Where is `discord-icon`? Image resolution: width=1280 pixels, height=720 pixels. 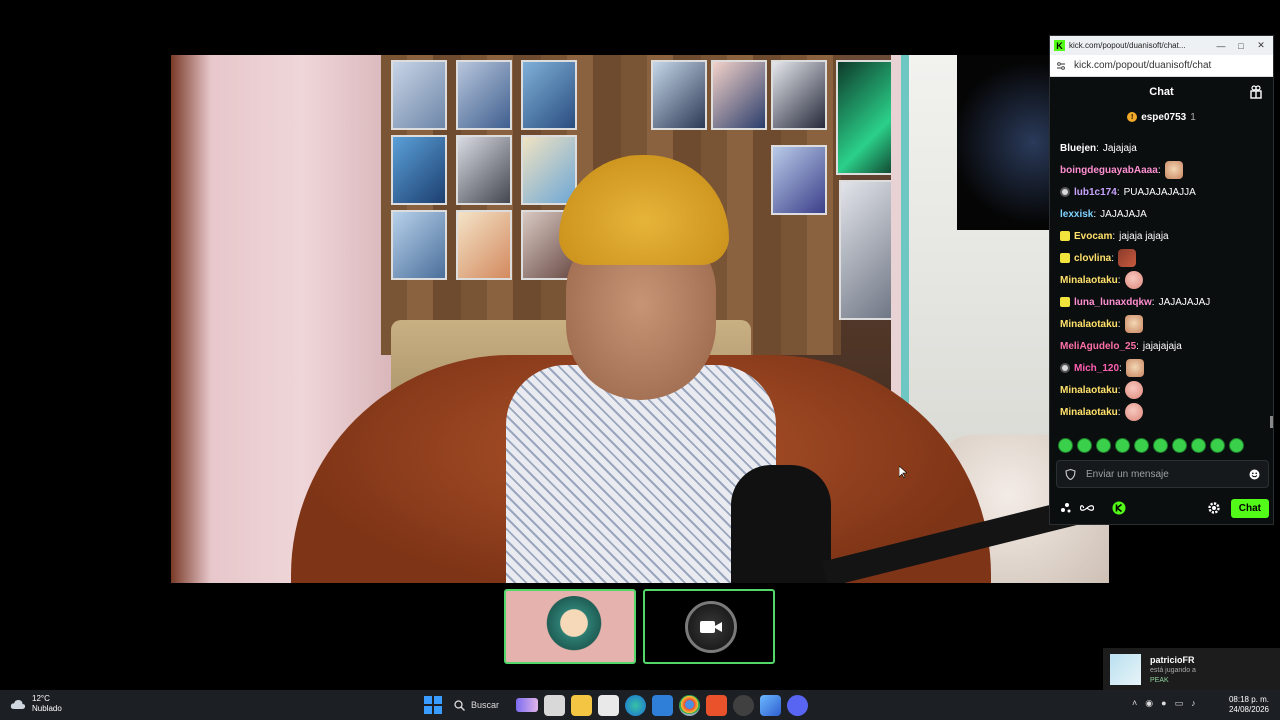
discord-icon is located at coordinates (797, 705).